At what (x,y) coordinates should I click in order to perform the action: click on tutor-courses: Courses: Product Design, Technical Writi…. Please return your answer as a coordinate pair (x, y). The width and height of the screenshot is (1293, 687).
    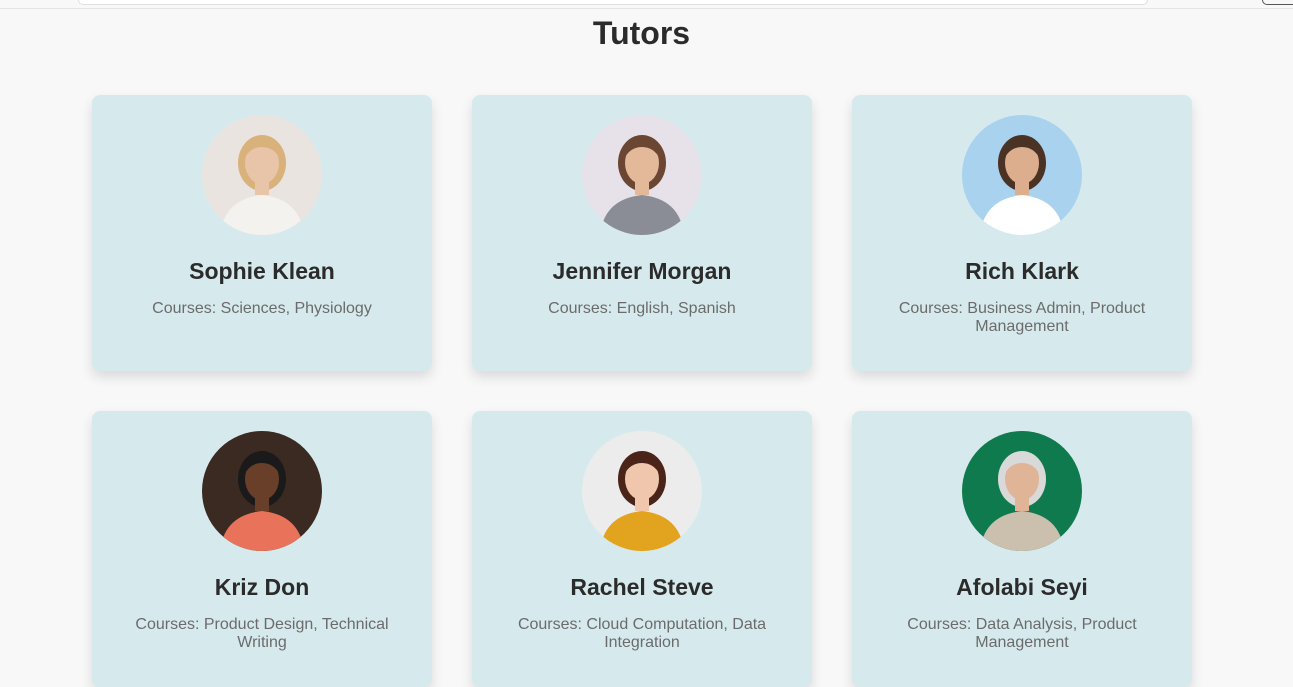
    Looking at the image, I should click on (262, 633).